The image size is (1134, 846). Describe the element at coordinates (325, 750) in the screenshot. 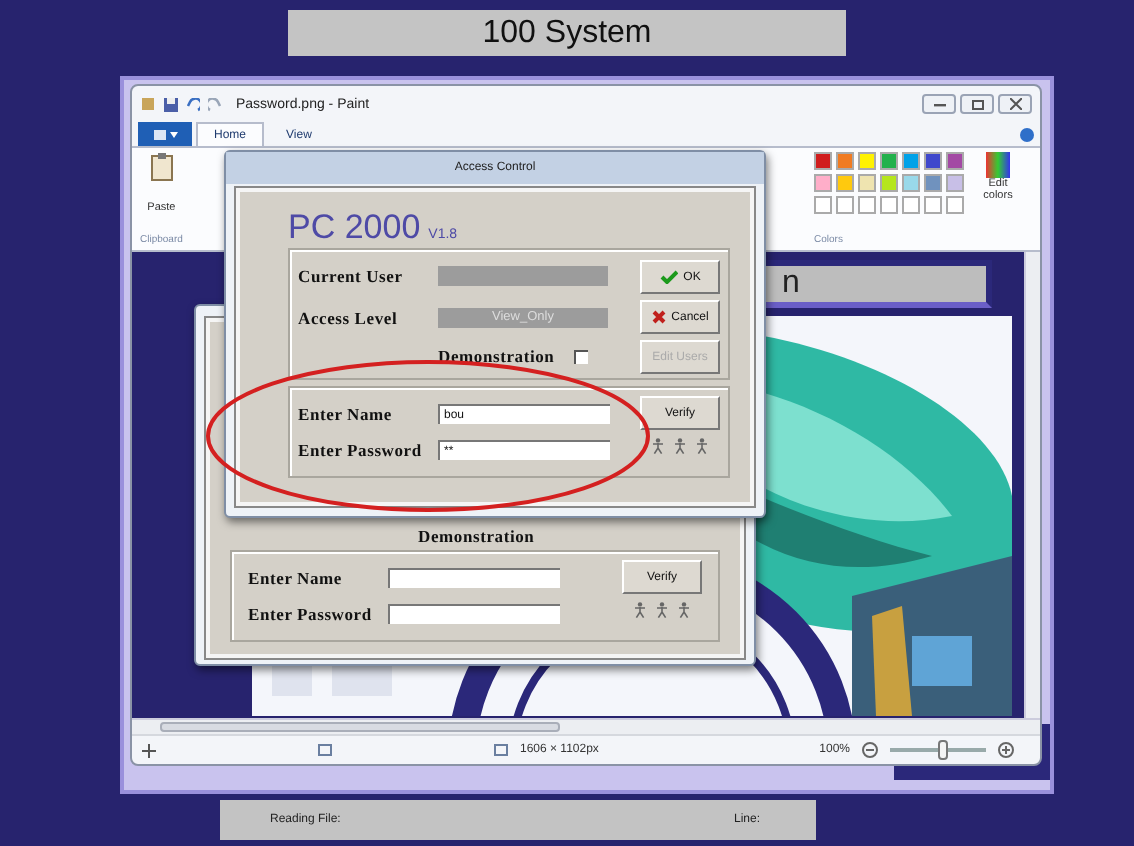

I see `selection-icon` at that location.